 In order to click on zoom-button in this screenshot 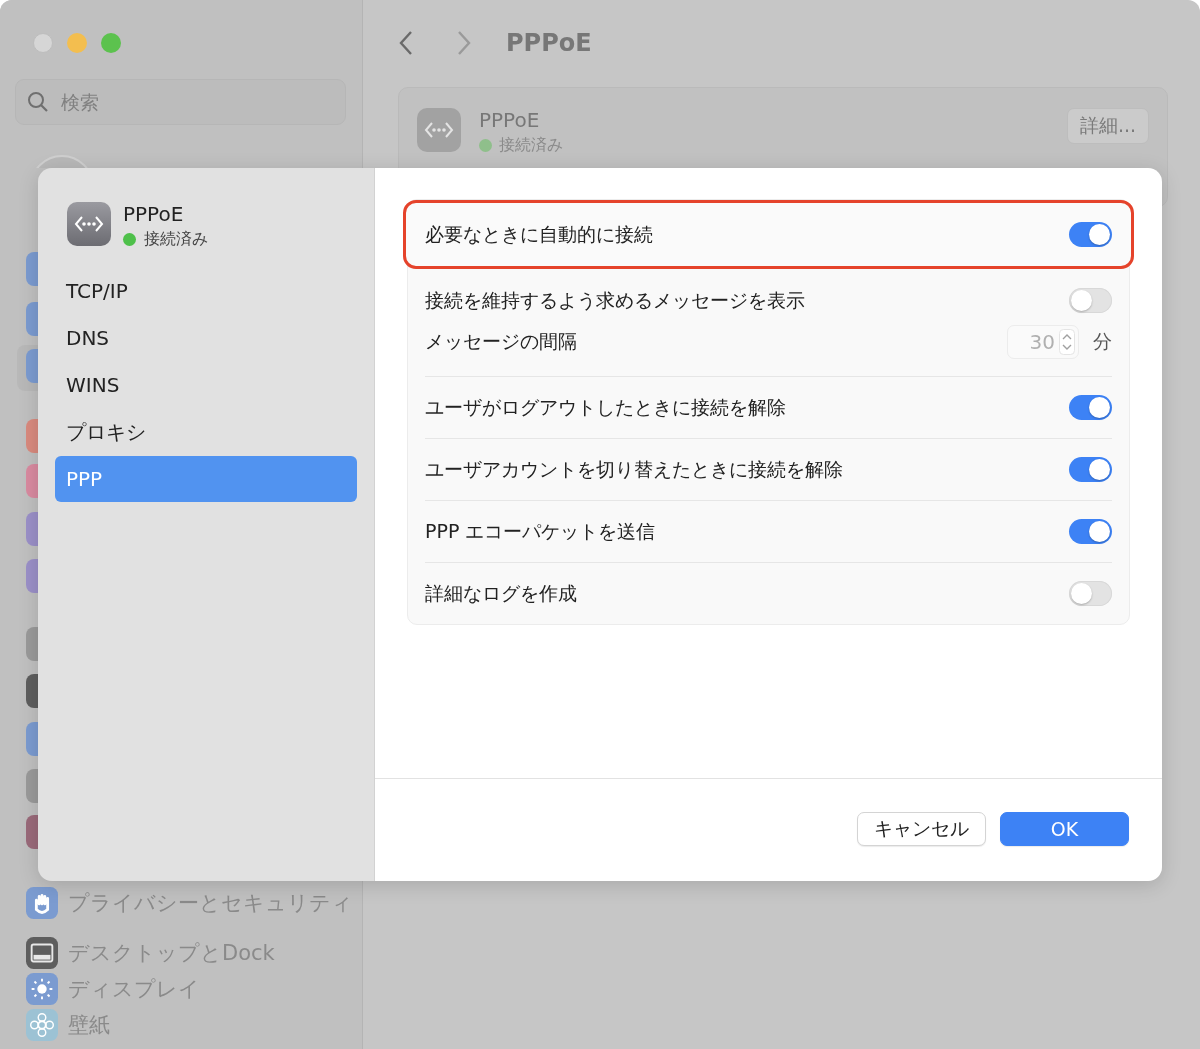, I will do `click(111, 43)`.